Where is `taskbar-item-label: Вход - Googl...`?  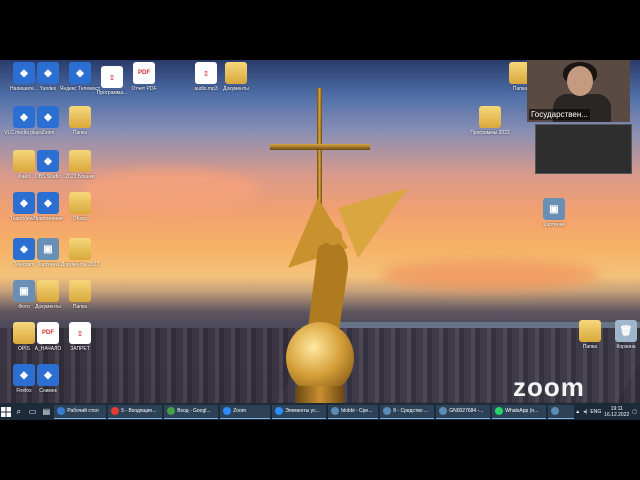
taskbar-item-label: Вход - Googl... is located at coordinates (194, 411).